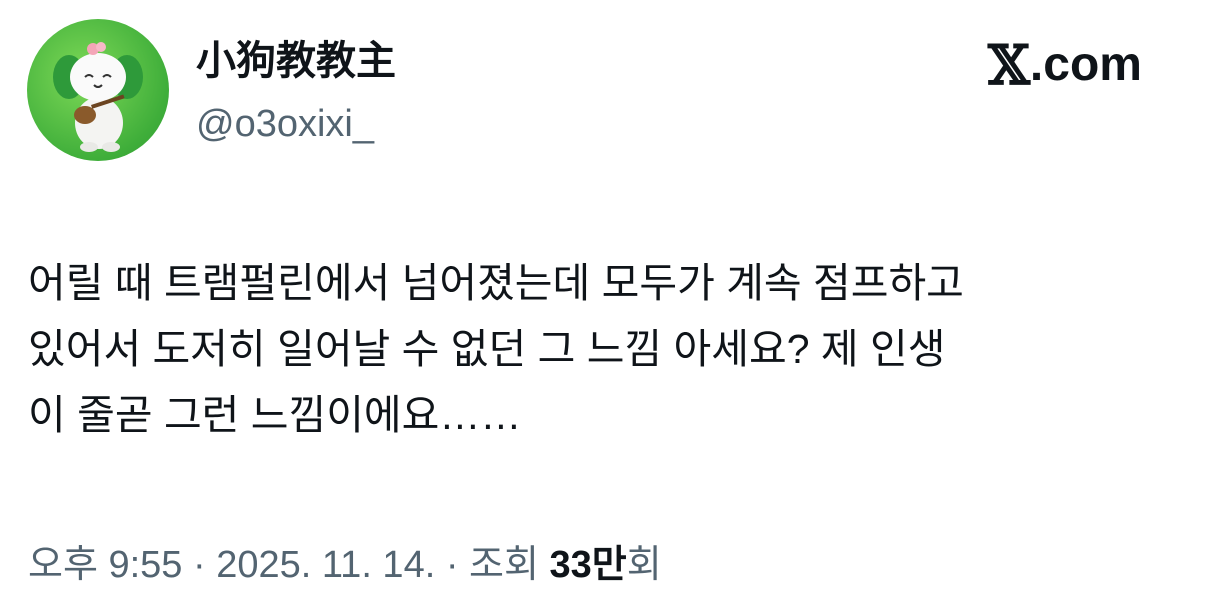  I want to click on x-com-logo: 𝕏 .com, so click(1065, 65).